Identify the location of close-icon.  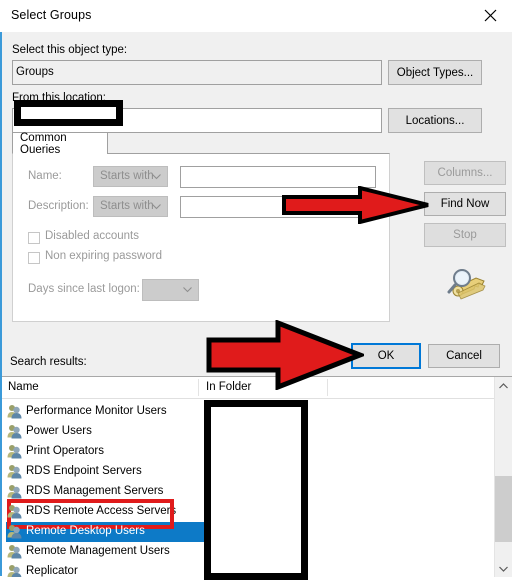
(490, 15).